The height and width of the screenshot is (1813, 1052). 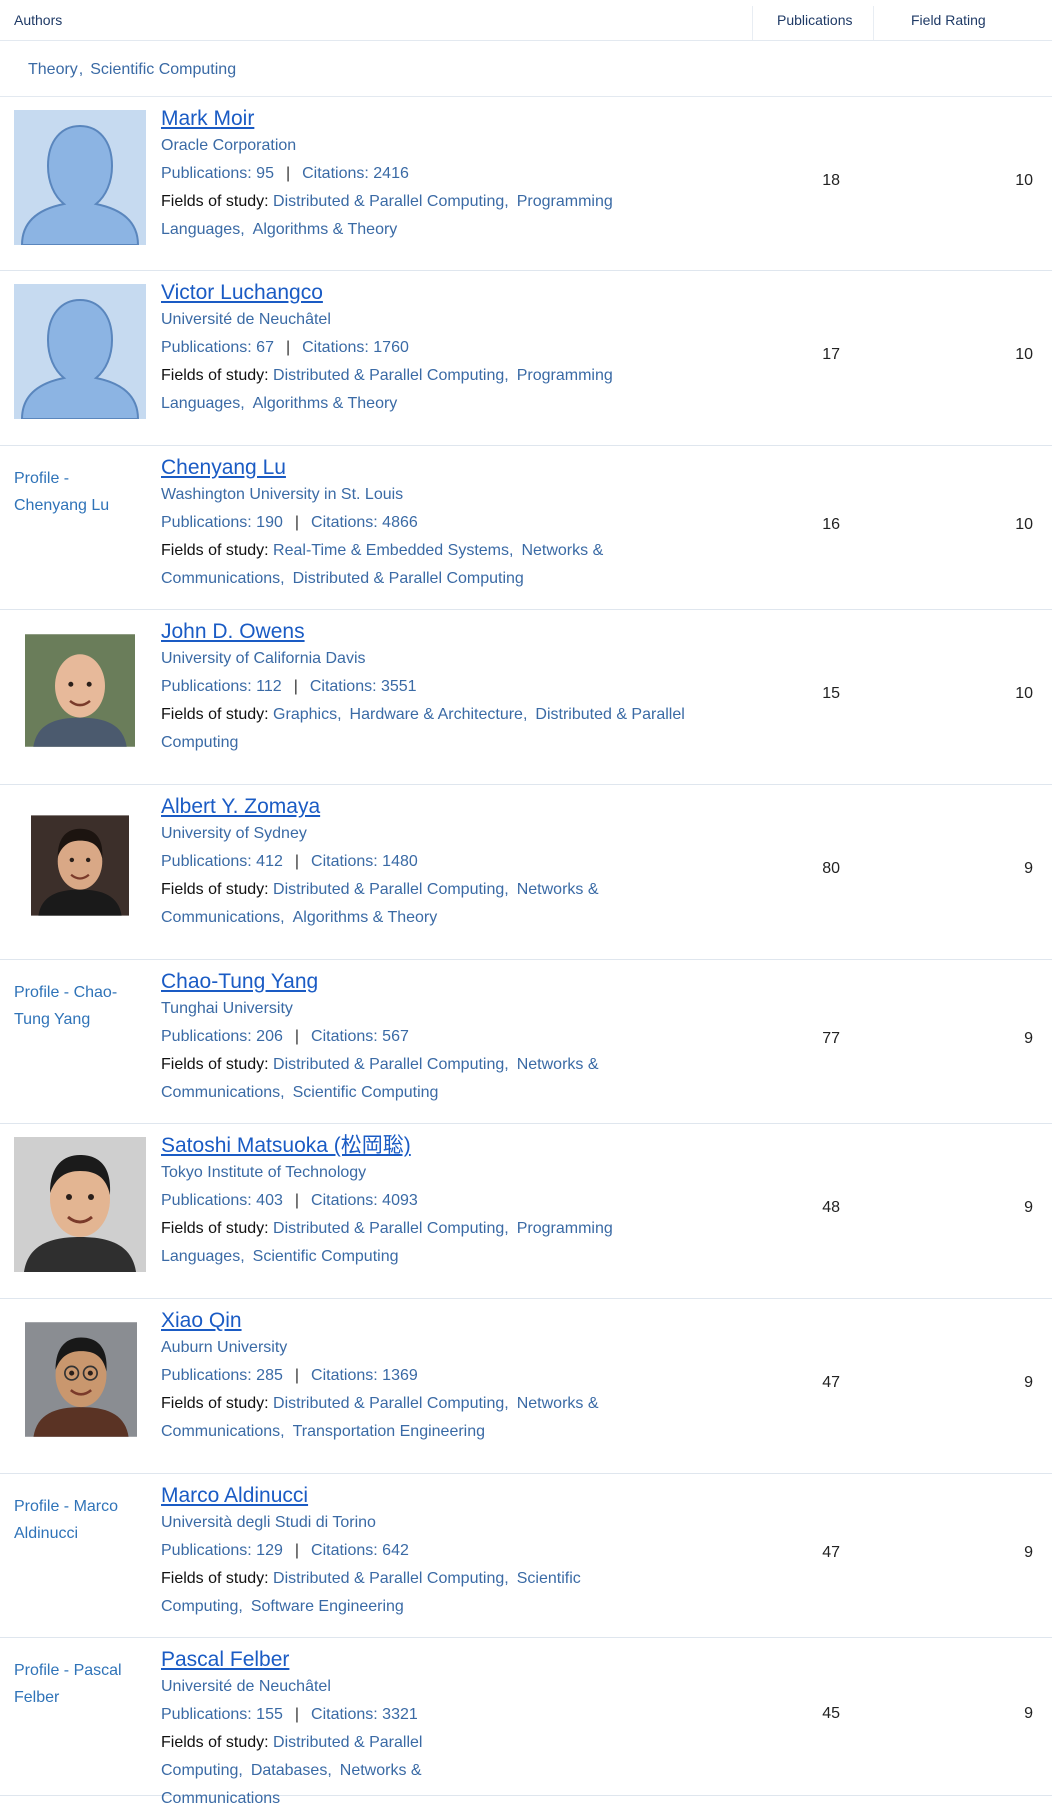 What do you see at coordinates (76, 492) in the screenshot?
I see `profile-image-link: Profile - Chenyang Lu` at bounding box center [76, 492].